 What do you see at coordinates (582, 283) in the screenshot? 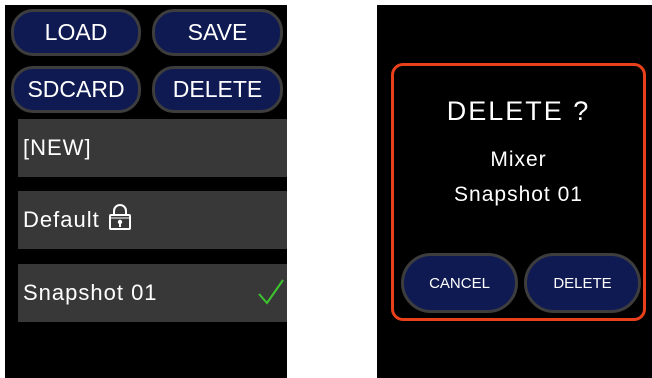
I see `confirm-delete-button: DELETE` at bounding box center [582, 283].